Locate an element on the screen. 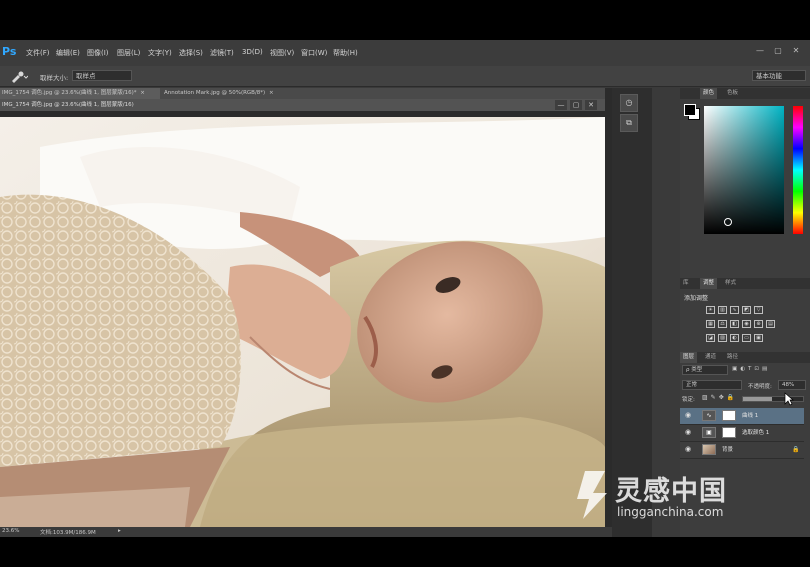  adjustment-icons: ☀ ▥ ∿ ◩ ▽ ▦ ⚖ ◧ ◉ ⊕ ▤ ◪ ▨ ◐ ▭ ▣ is located at coordinates (756, 328).